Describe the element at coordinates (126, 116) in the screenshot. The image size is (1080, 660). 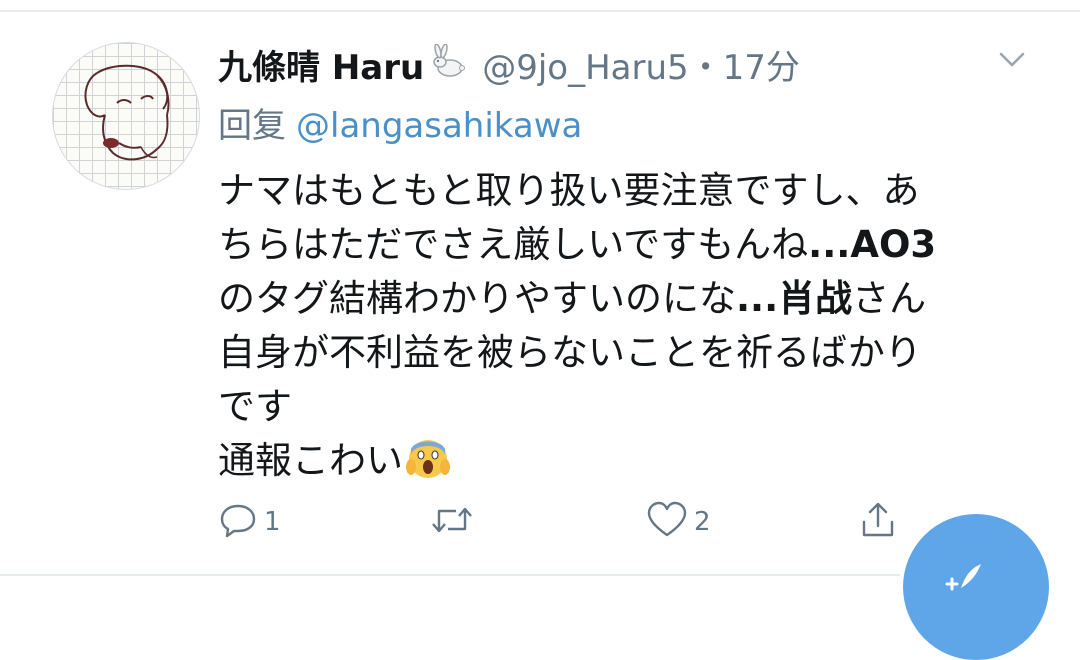
I see `avatar` at that location.